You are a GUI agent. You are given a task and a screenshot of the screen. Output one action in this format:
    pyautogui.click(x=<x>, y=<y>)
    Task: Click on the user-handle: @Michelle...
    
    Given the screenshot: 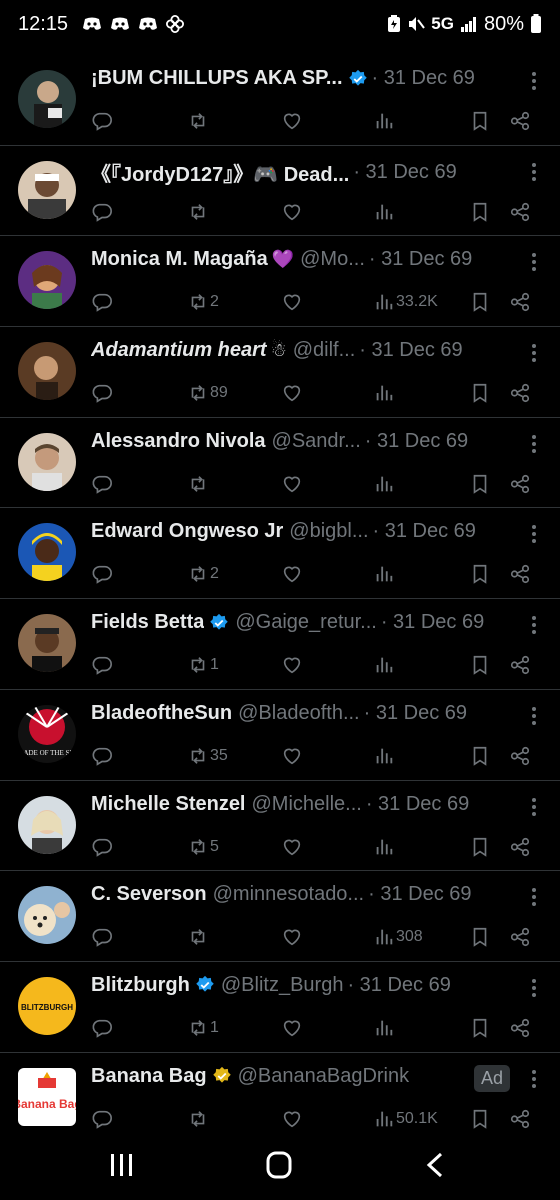 What is the action you would take?
    pyautogui.click(x=307, y=804)
    